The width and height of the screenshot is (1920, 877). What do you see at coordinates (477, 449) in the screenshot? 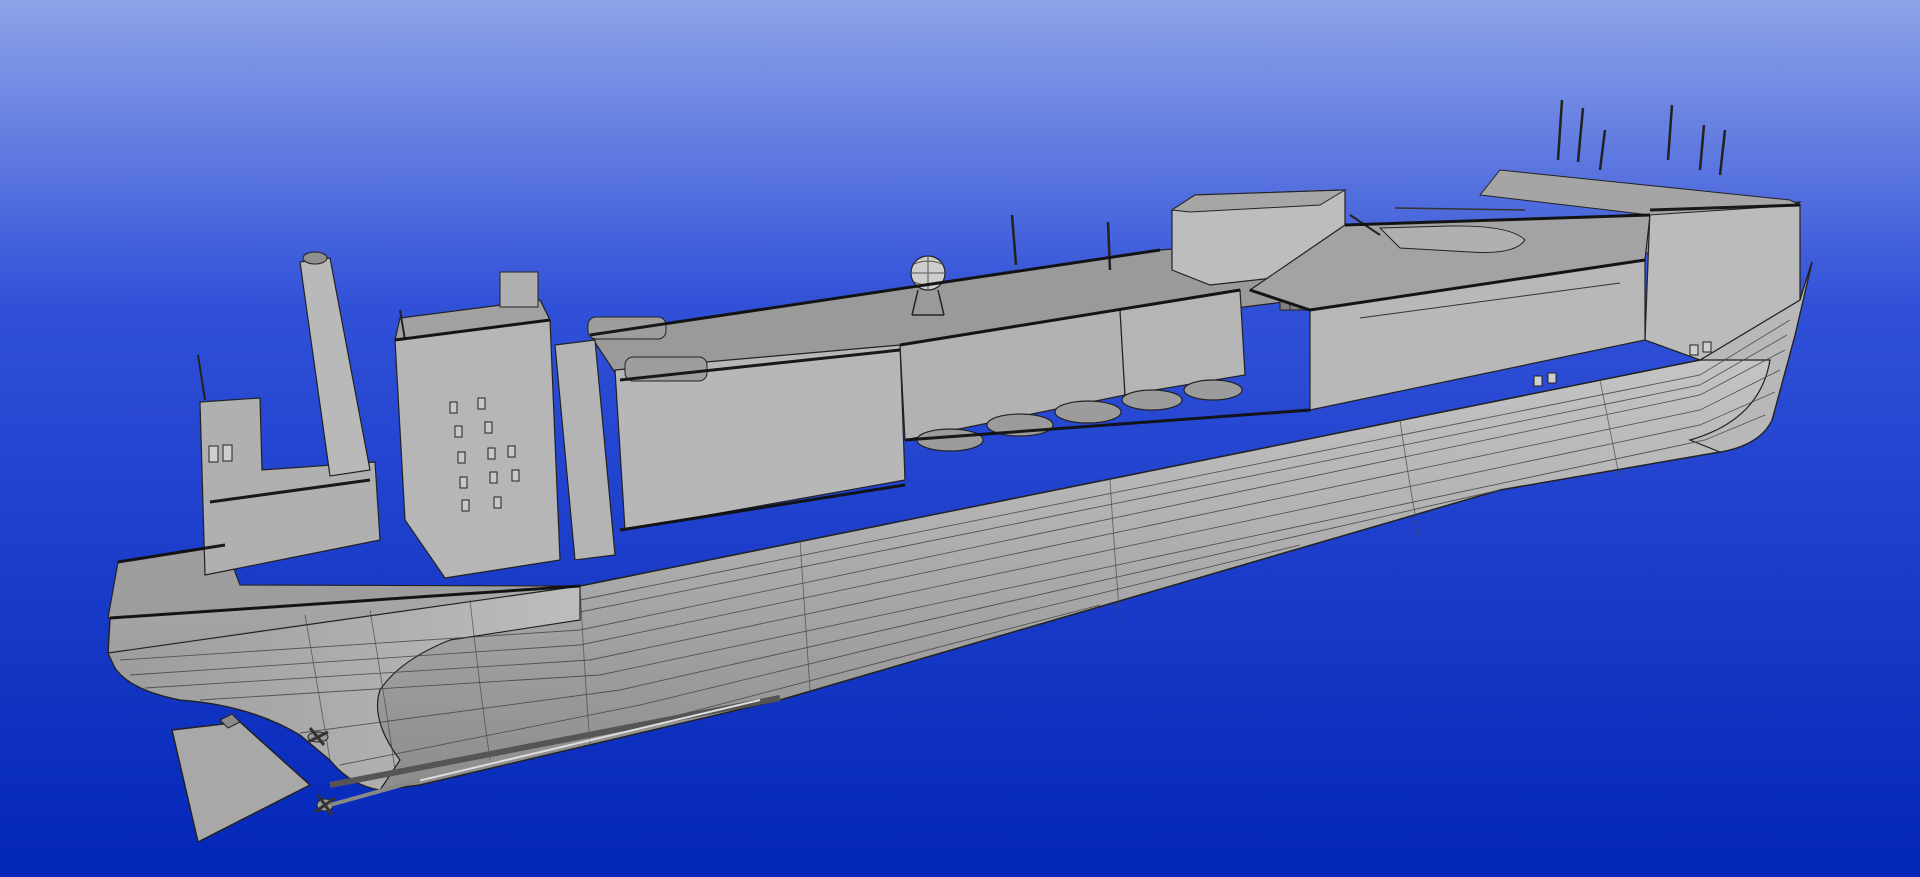
I see `accommodation-block` at bounding box center [477, 449].